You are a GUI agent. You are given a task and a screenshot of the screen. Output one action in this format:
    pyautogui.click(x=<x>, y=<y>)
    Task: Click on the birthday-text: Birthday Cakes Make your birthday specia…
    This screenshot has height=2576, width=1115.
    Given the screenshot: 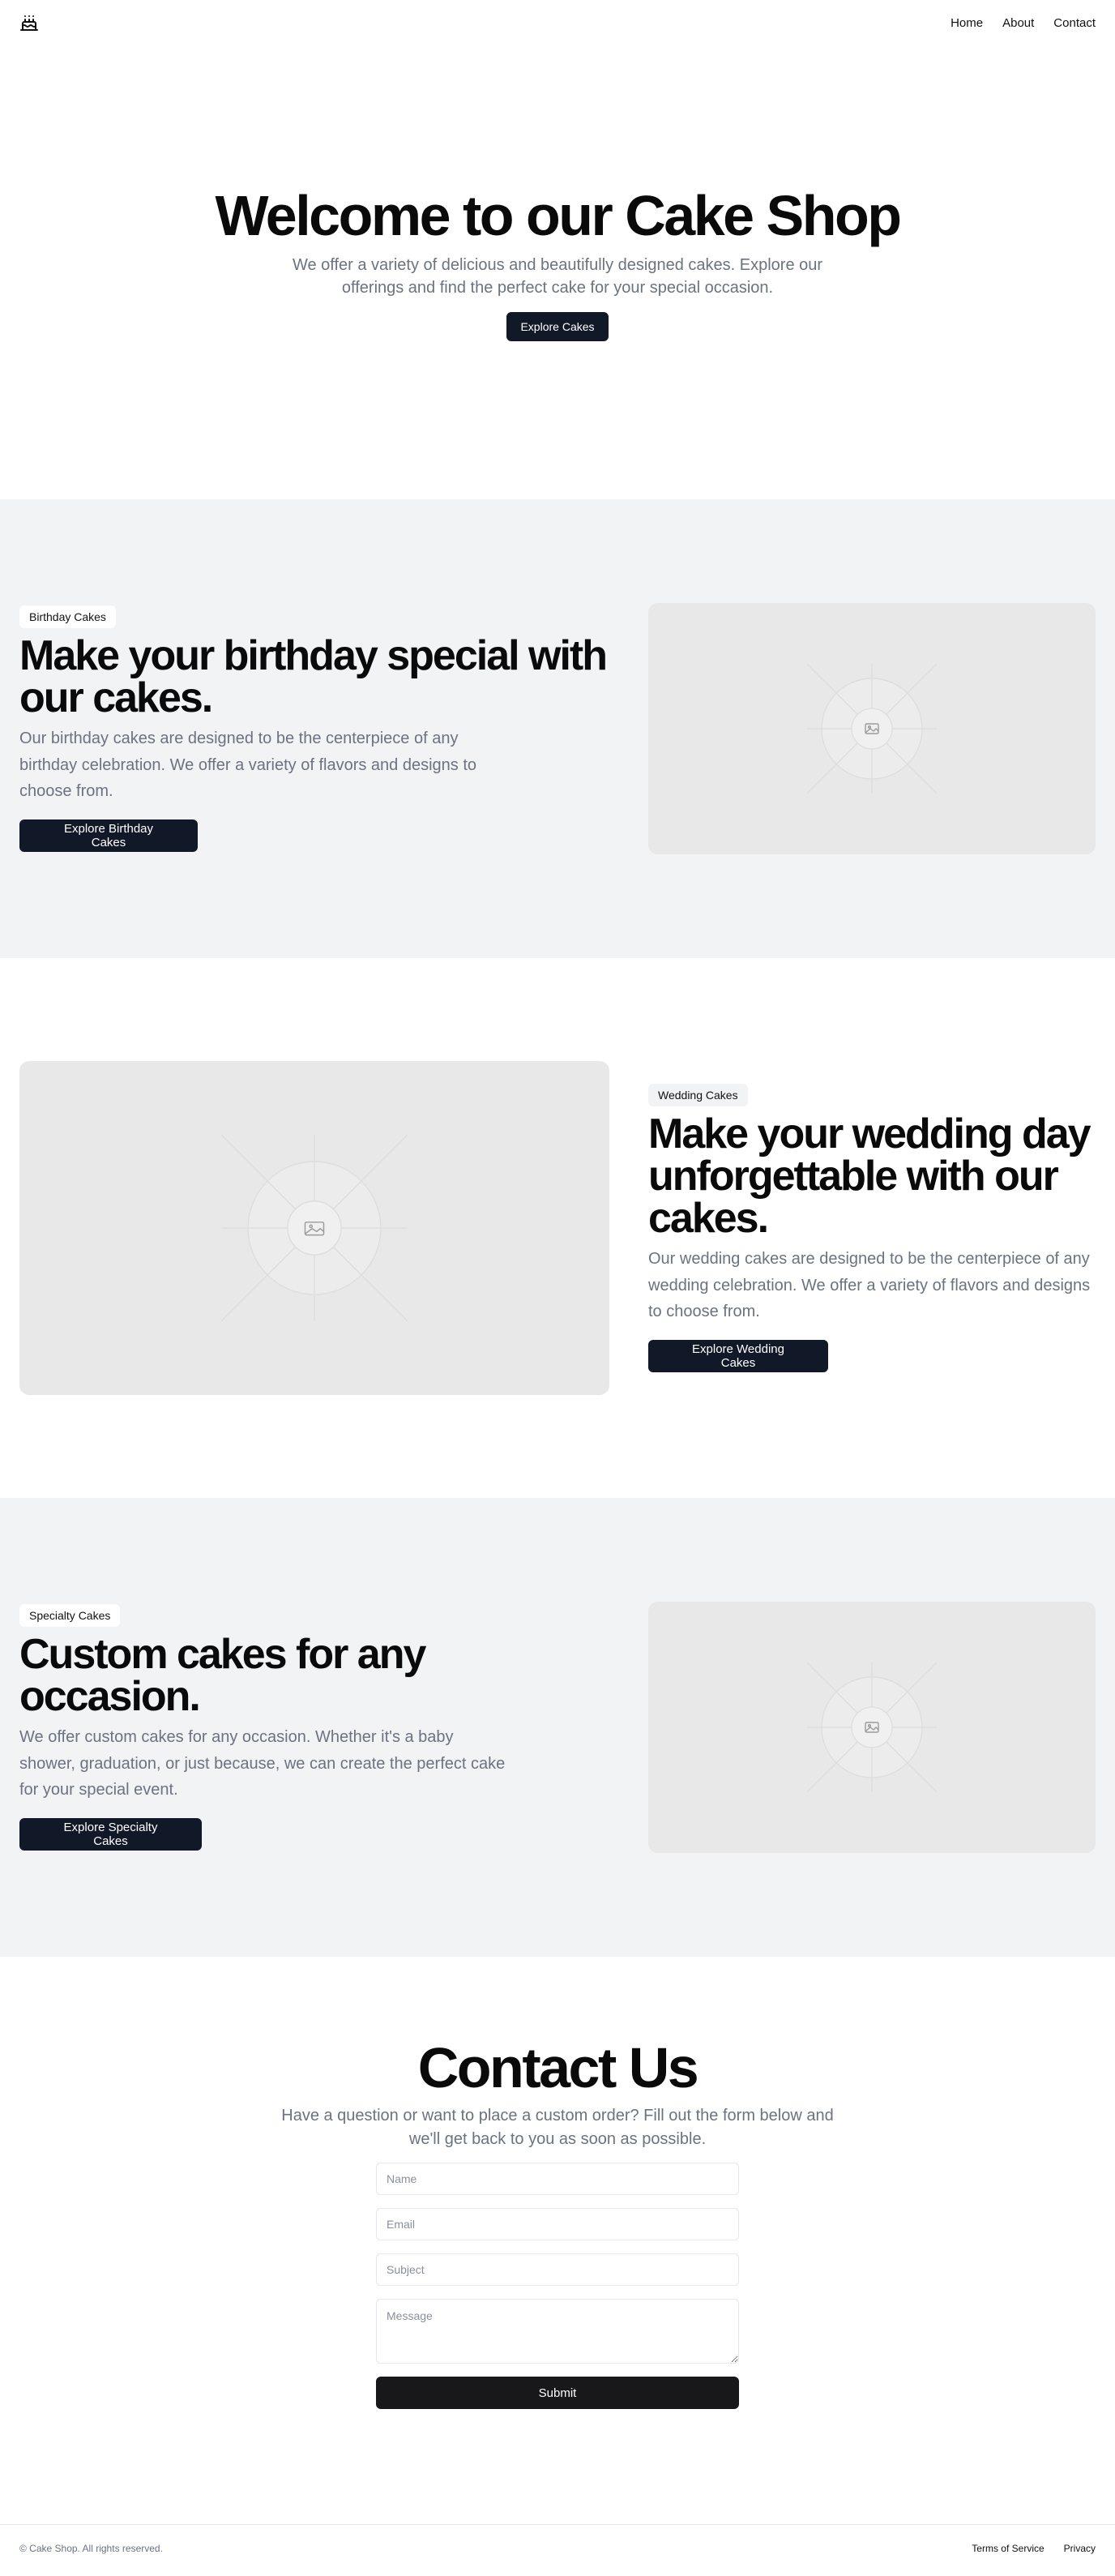 What is the action you would take?
    pyautogui.click(x=314, y=728)
    